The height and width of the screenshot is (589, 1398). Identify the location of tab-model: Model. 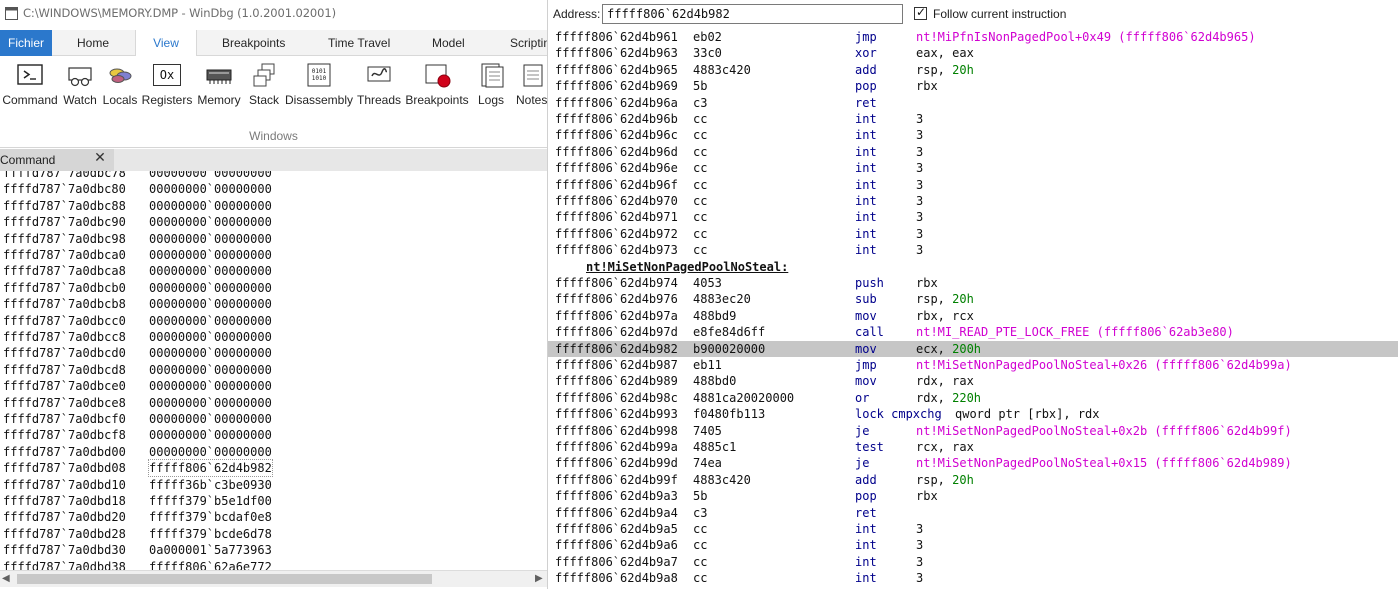
(448, 43).